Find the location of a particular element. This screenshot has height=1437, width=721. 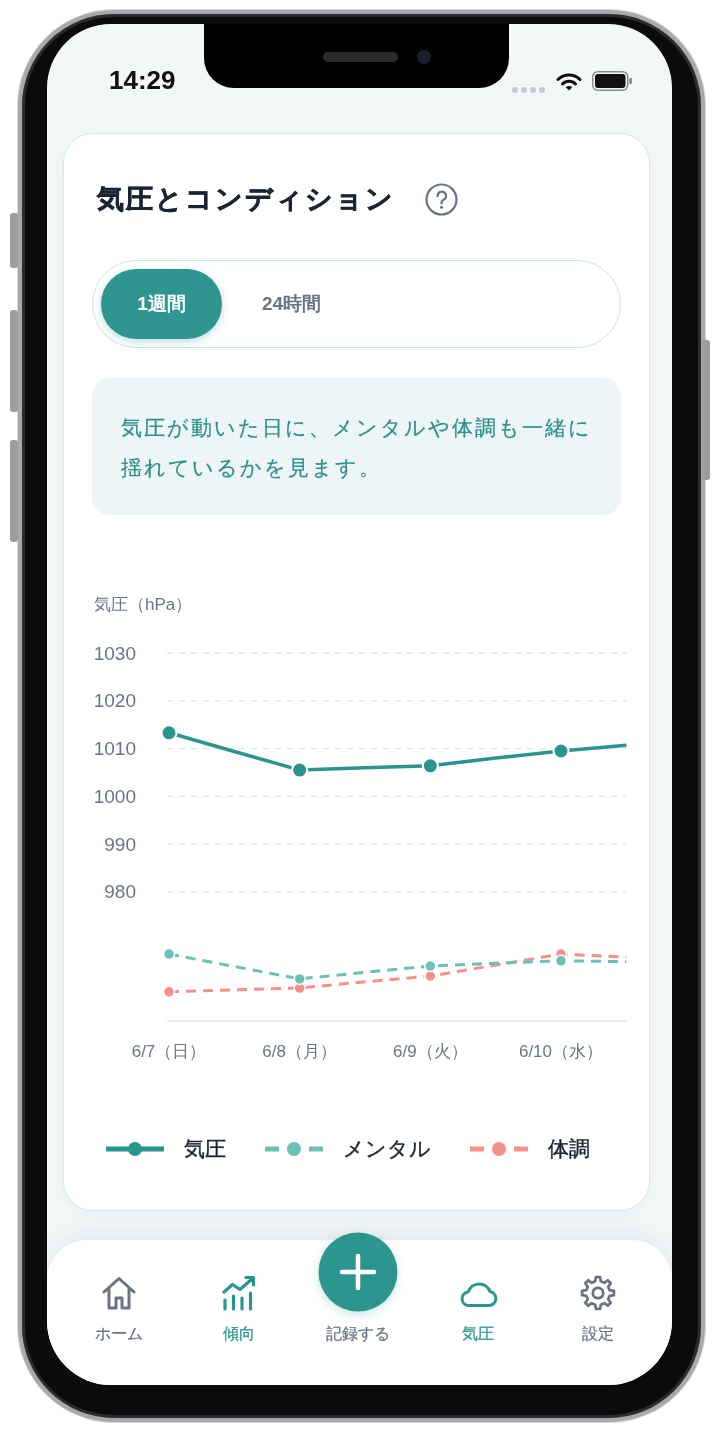

camera-icon is located at coordinates (424, 57).